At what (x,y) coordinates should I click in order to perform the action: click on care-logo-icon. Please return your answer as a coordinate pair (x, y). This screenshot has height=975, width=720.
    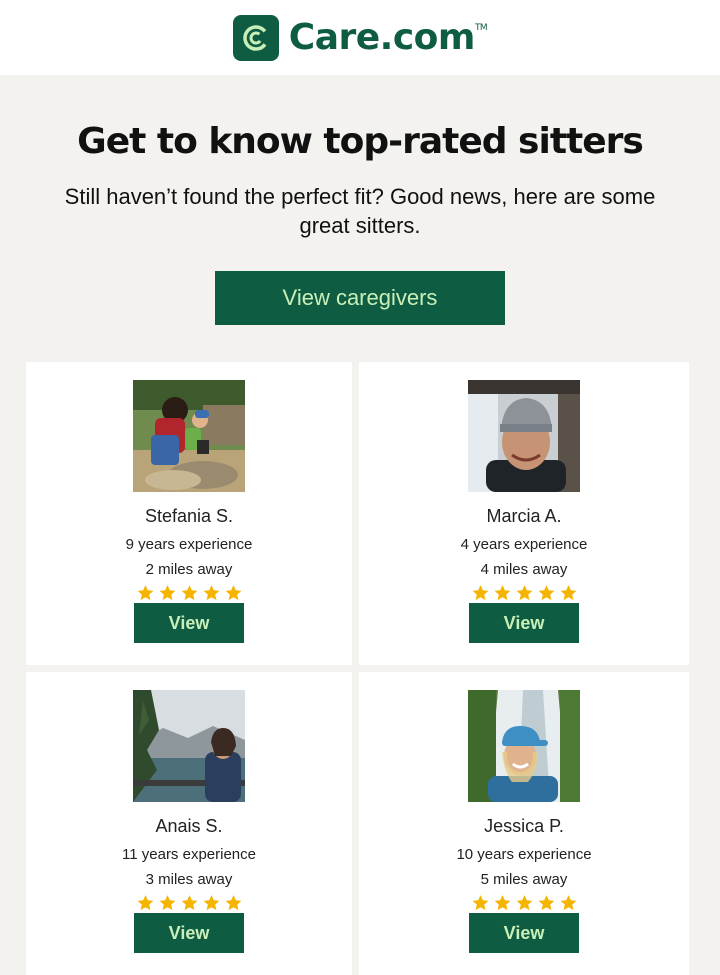
    Looking at the image, I should click on (255, 37).